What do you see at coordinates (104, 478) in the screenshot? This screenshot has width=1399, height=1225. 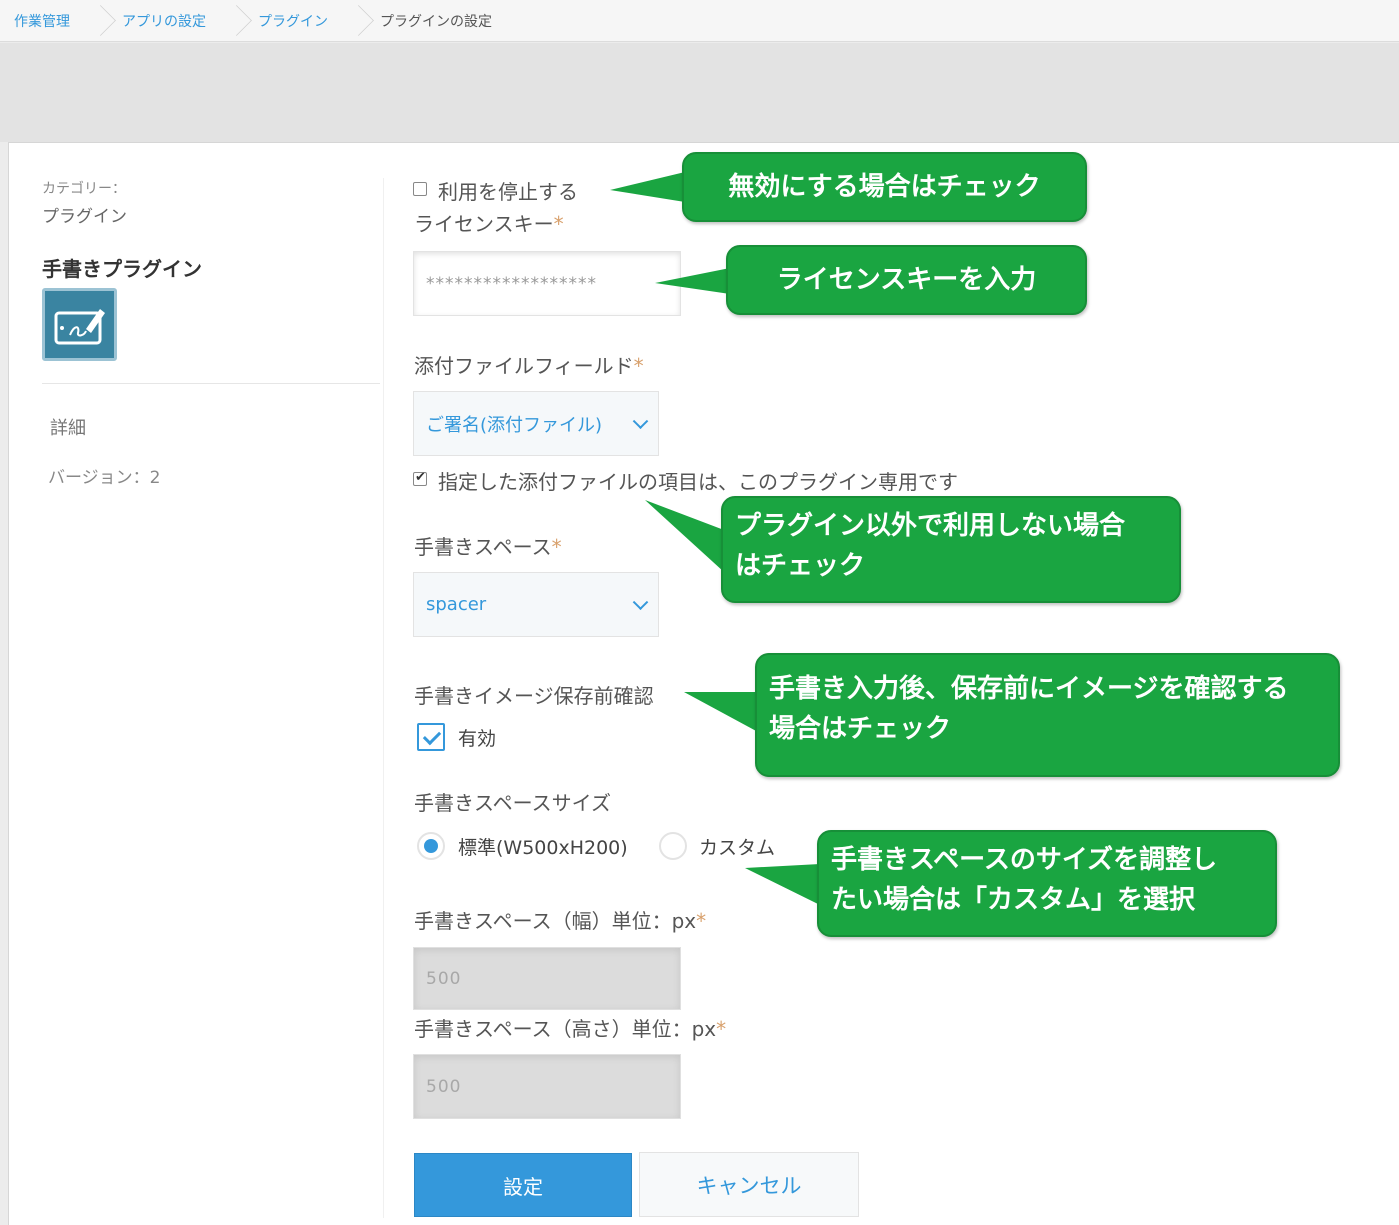 I see `version-text: バージョン：2` at bounding box center [104, 478].